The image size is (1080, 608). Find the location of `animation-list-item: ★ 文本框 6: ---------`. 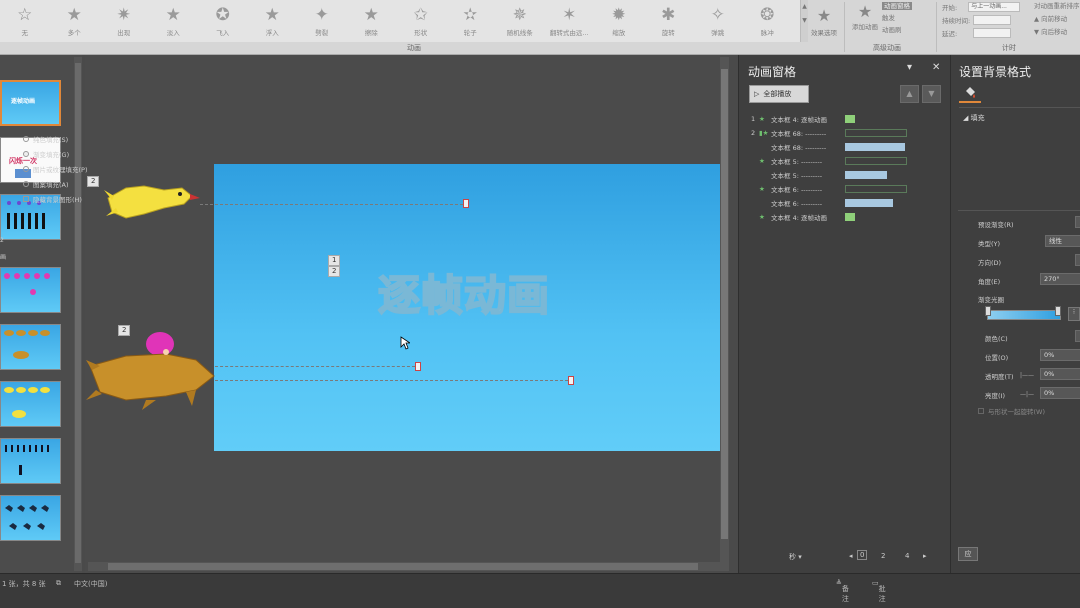

animation-list-item: ★ 文本框 6: --------- is located at coordinates (829, 189).